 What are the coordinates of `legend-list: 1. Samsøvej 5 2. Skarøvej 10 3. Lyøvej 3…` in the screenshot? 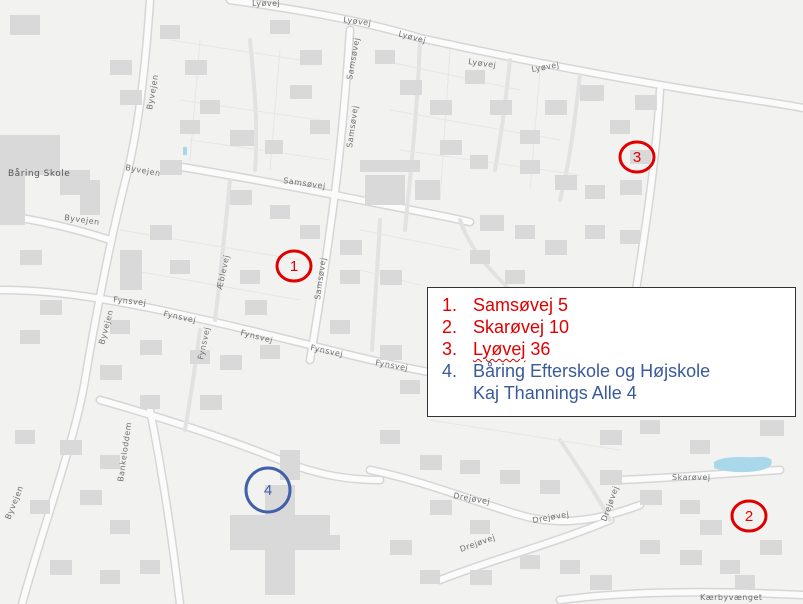 It's located at (618, 349).